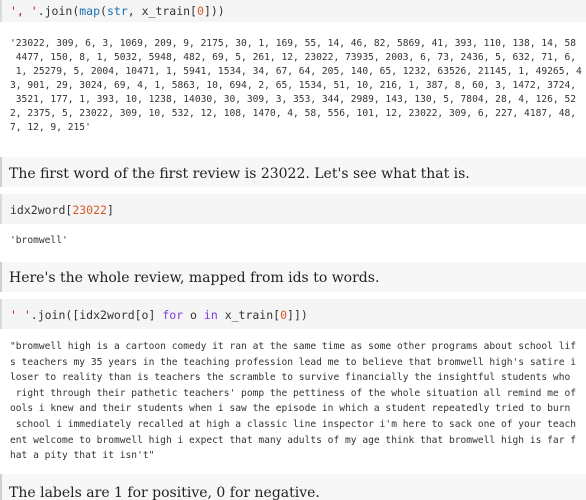  Describe the element at coordinates (89, 210) in the screenshot. I see `code-token: 23022` at that location.